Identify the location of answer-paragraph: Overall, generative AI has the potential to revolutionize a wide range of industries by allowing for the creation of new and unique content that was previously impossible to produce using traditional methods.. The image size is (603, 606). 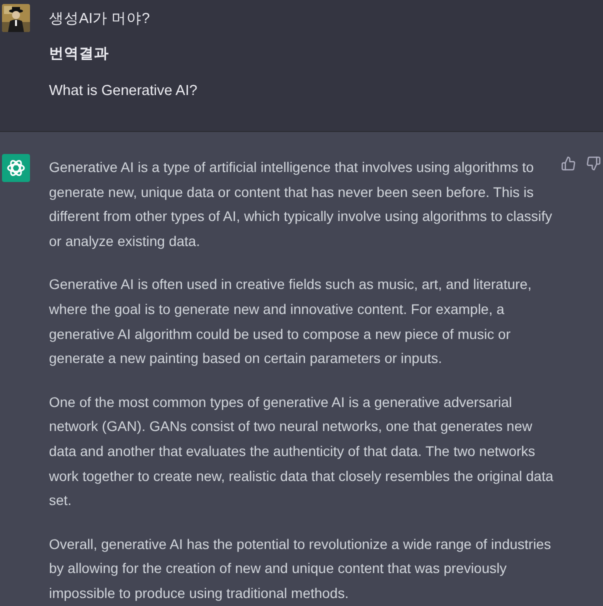
(300, 568).